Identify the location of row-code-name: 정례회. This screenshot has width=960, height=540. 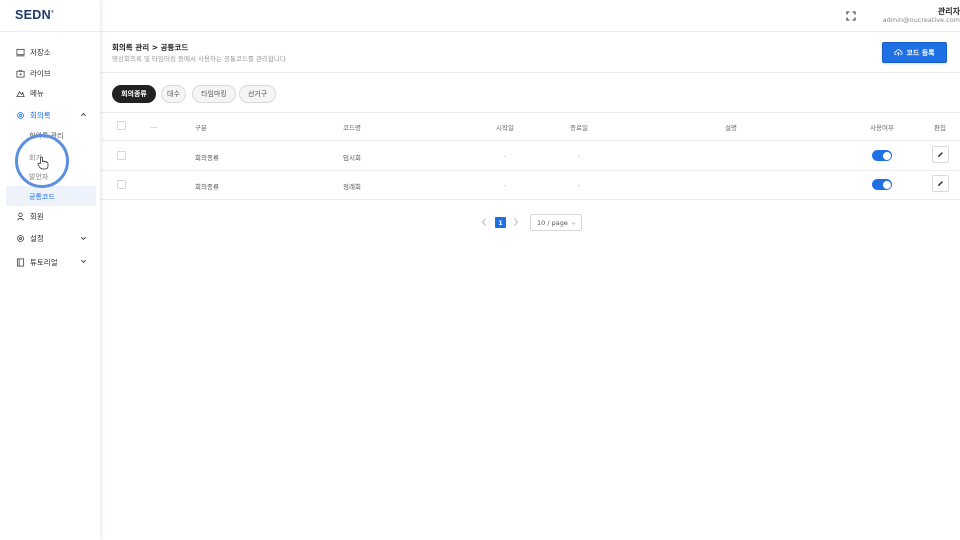
(352, 187).